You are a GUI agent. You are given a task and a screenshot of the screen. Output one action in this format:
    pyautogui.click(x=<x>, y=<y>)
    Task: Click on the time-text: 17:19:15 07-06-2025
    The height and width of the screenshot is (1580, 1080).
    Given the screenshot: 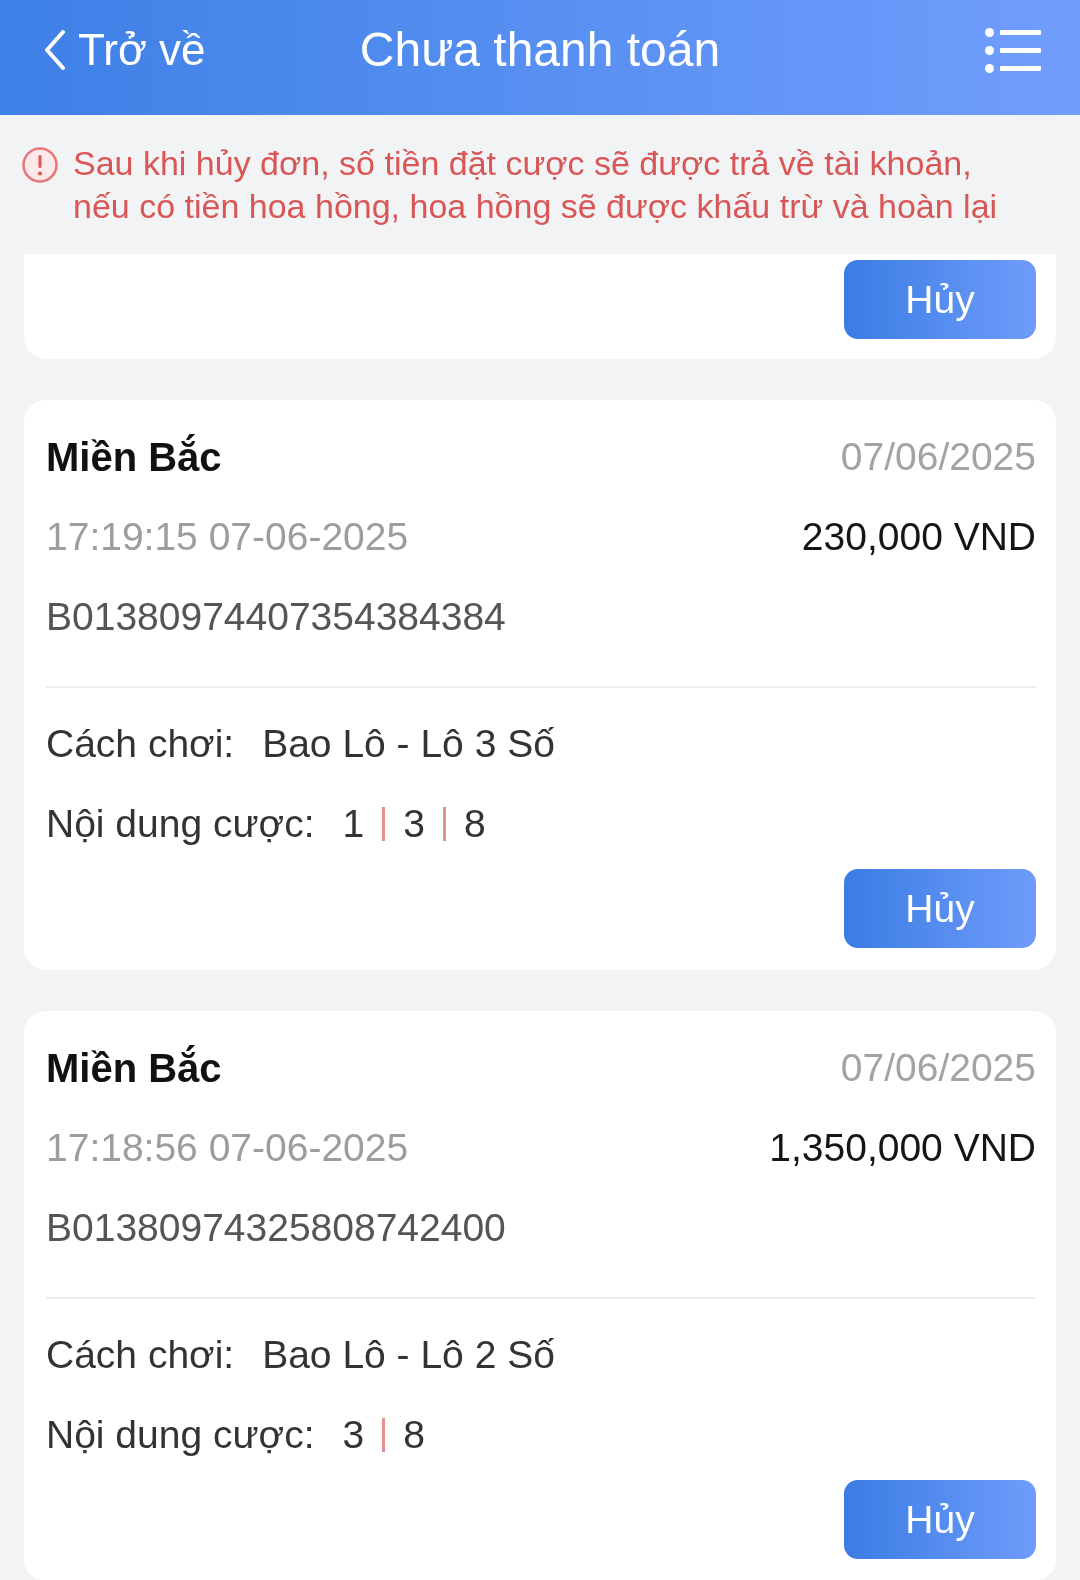 What is the action you would take?
    pyautogui.click(x=227, y=537)
    